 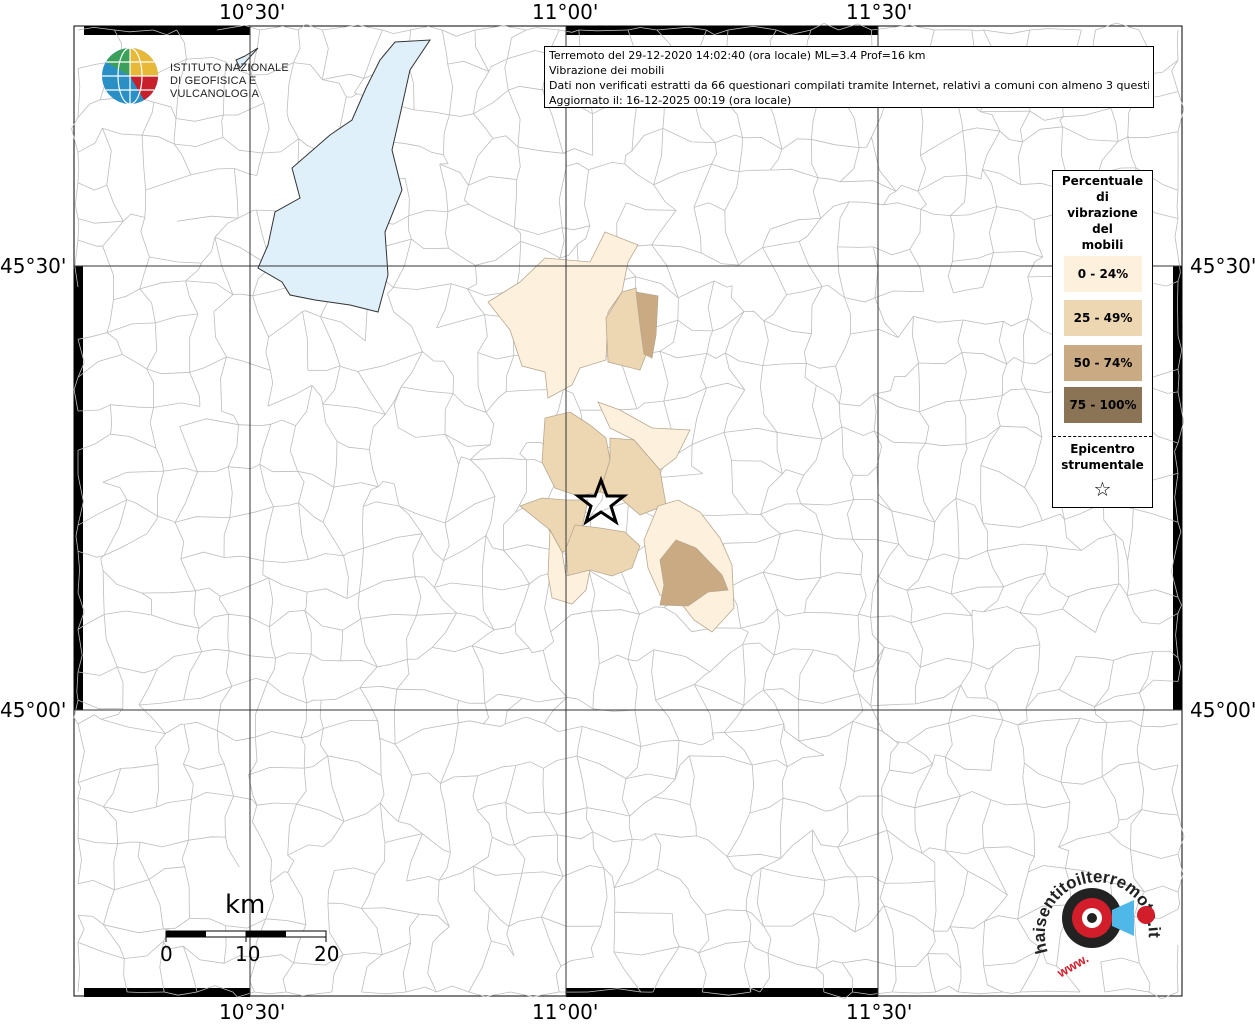 I want to click on legend-title-line: vibrazione, so click(x=1102, y=213).